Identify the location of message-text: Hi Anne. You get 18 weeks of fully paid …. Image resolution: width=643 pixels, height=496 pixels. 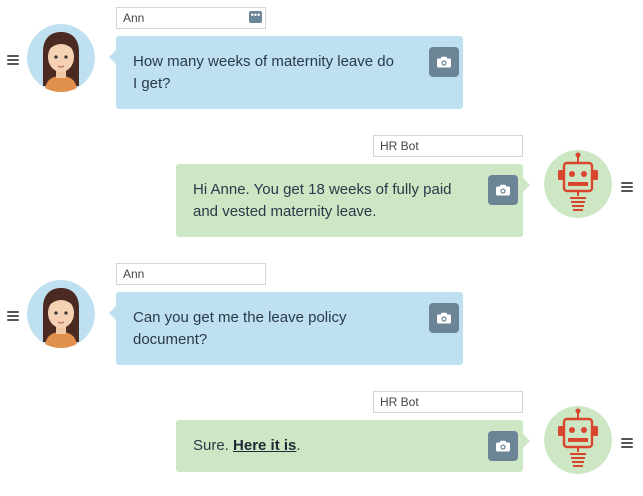
(322, 201).